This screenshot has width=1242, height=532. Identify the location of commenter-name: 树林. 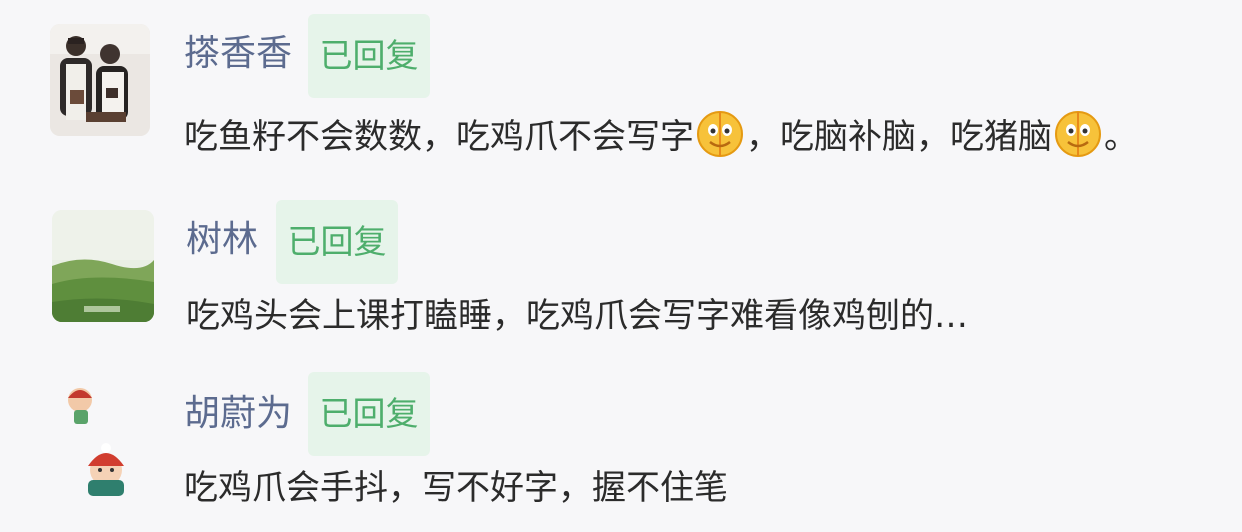
(222, 240).